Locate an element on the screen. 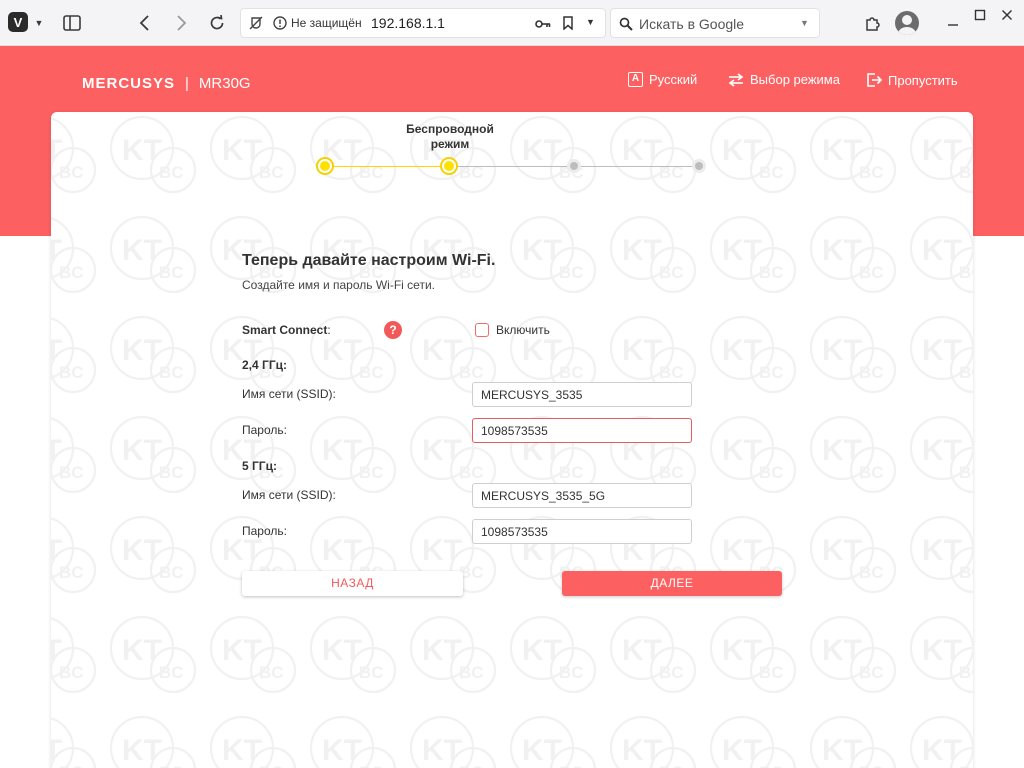 The image size is (1024, 768). model-name: MR30G is located at coordinates (224, 83).